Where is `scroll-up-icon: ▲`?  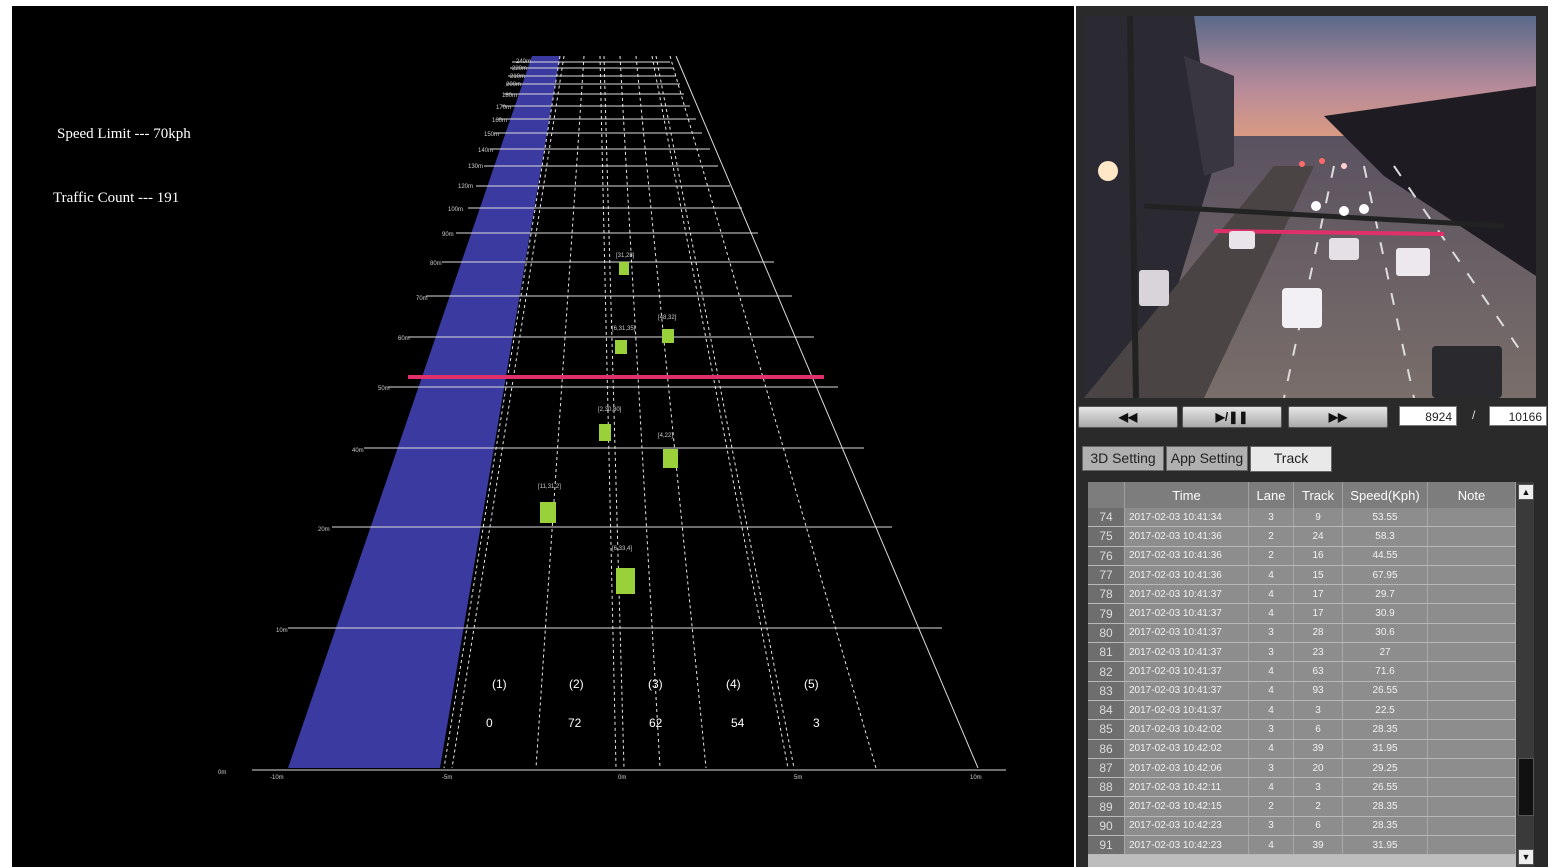 scroll-up-icon: ▲ is located at coordinates (1526, 492).